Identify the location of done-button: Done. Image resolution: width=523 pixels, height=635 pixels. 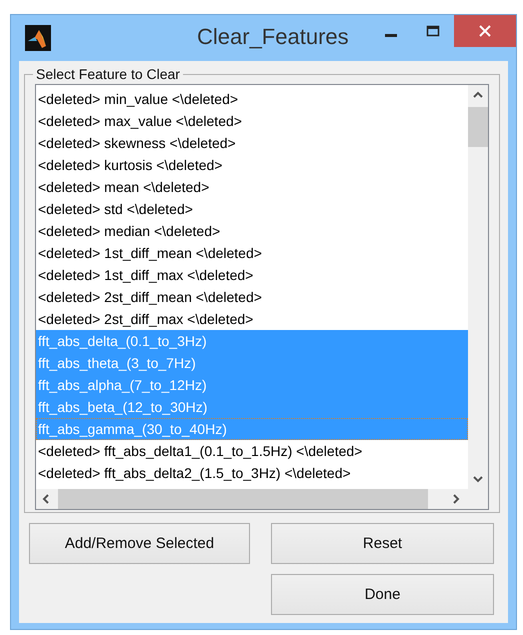
(382, 594).